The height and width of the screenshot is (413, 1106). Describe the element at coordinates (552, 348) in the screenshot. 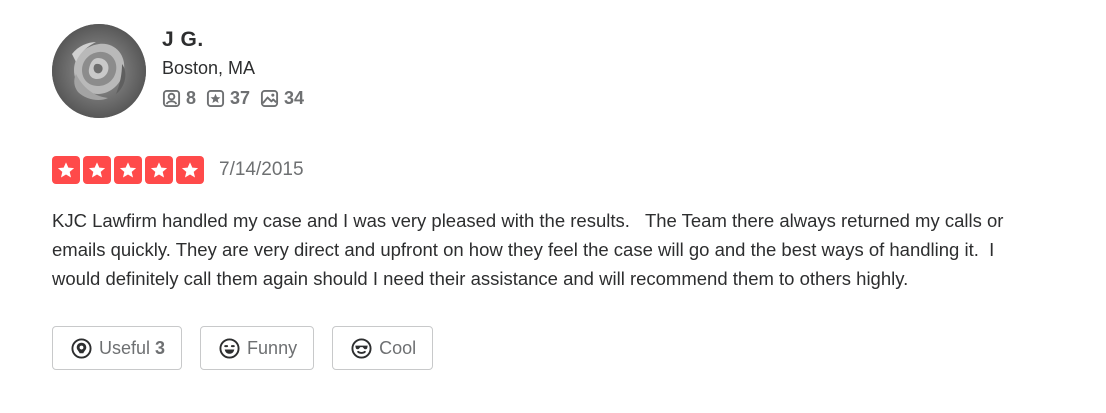

I see `reaction-buttons: Useful 3 Funny Cool` at that location.